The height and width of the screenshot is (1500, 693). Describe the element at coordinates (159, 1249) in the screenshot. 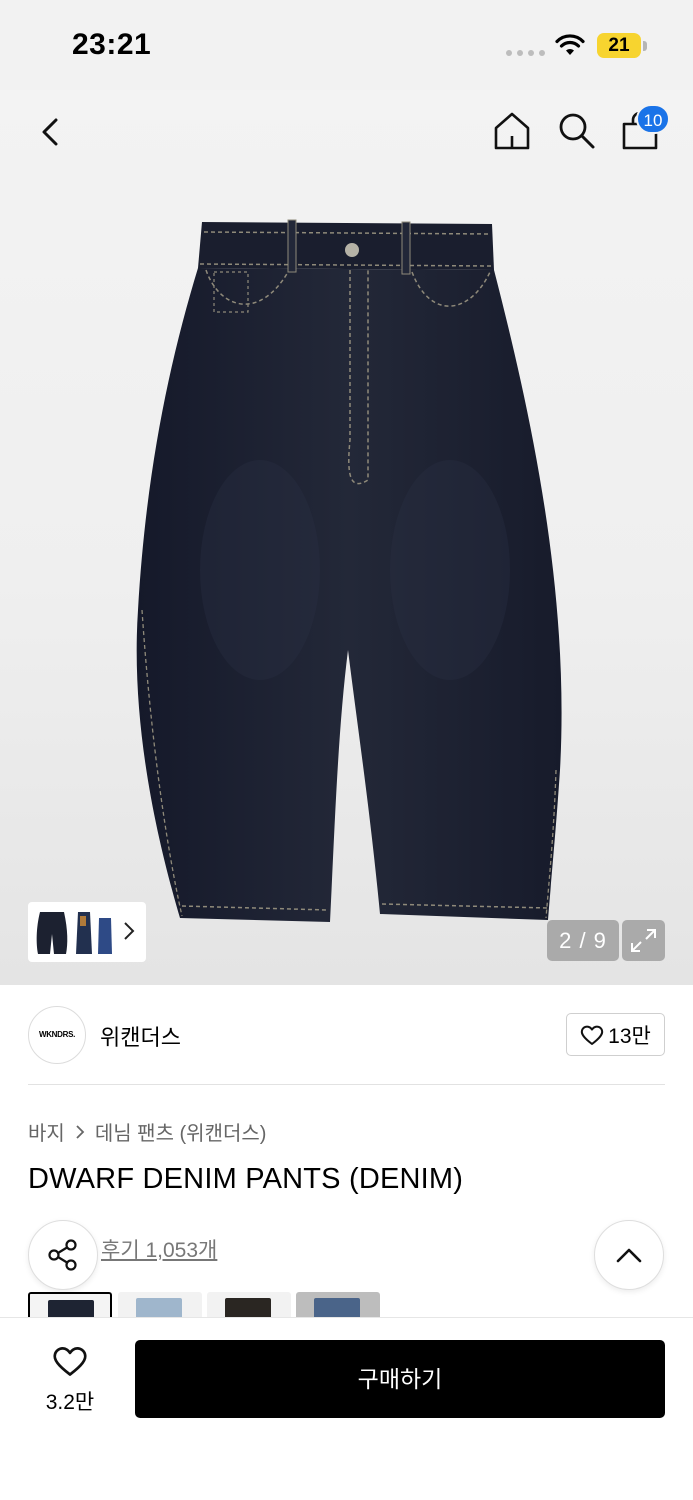

I see `review-link: 후기 1,053개` at that location.